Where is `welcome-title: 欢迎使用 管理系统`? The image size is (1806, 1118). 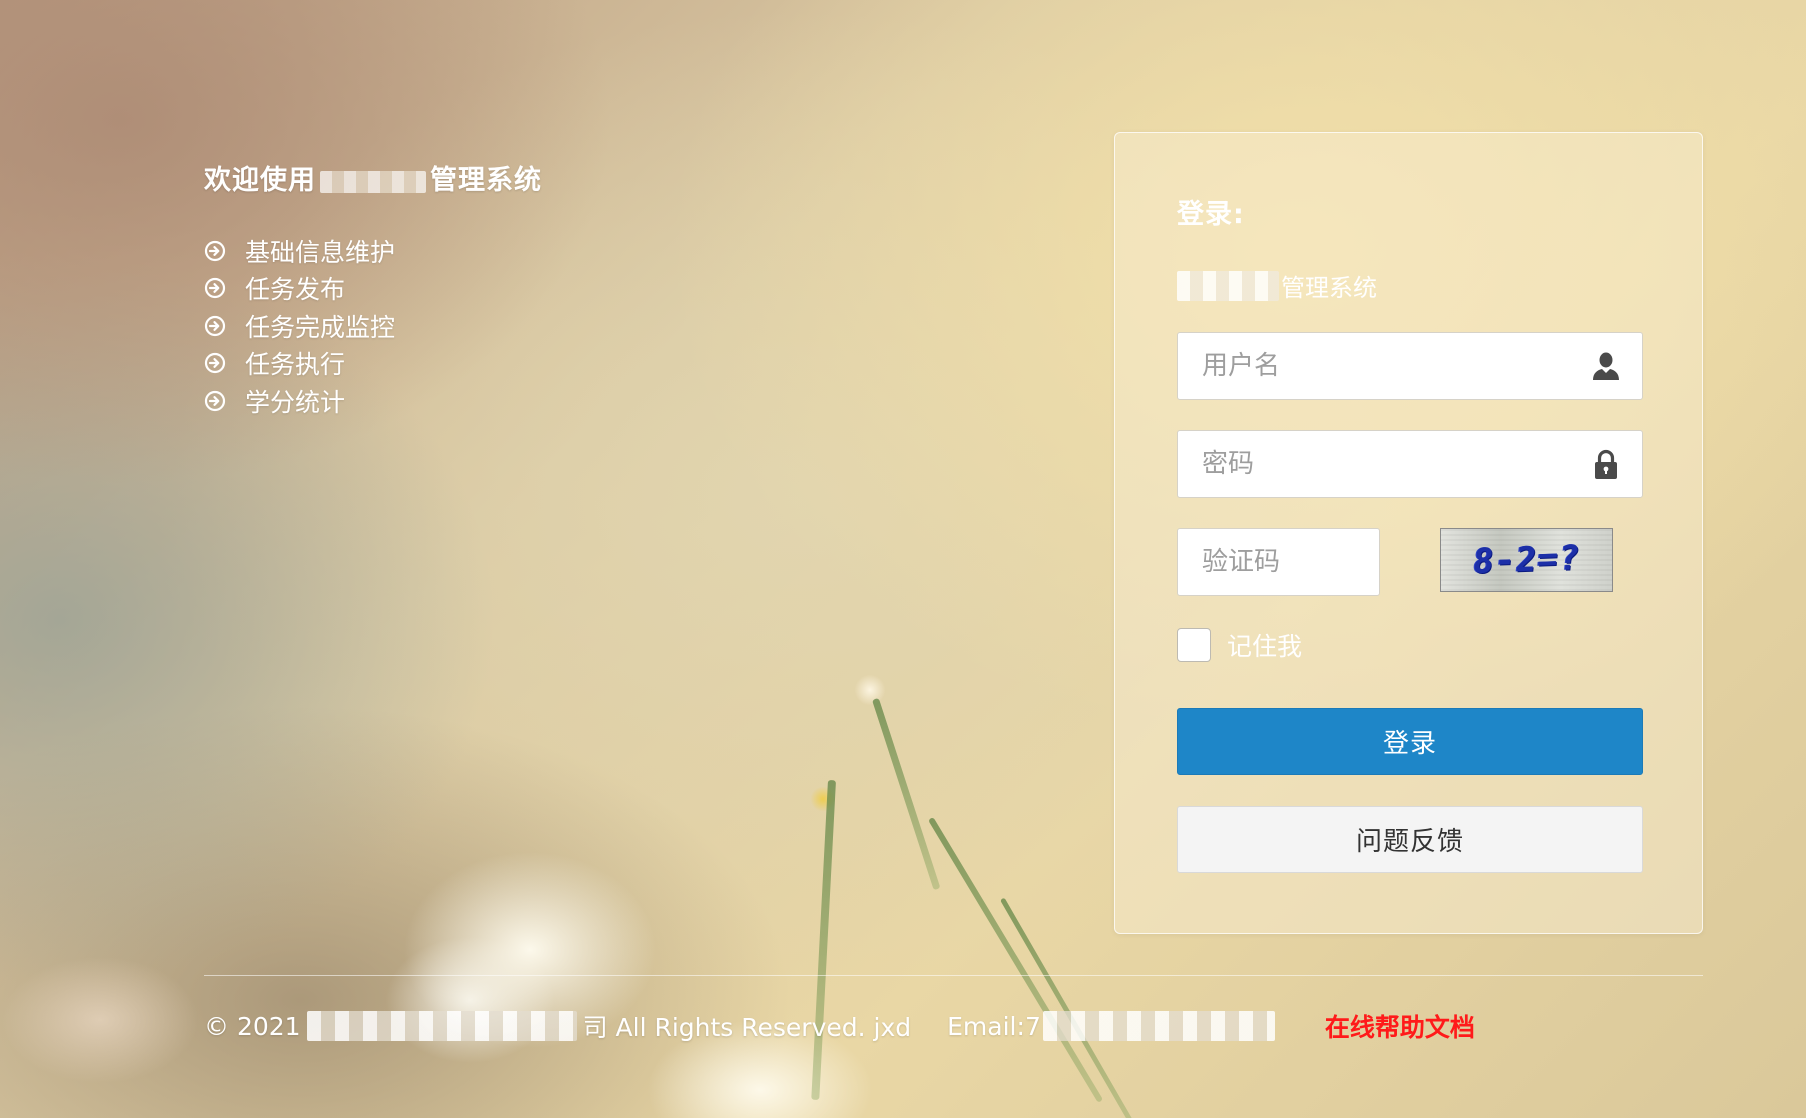
welcome-title: 欢迎使用 管理系统 is located at coordinates (373, 177).